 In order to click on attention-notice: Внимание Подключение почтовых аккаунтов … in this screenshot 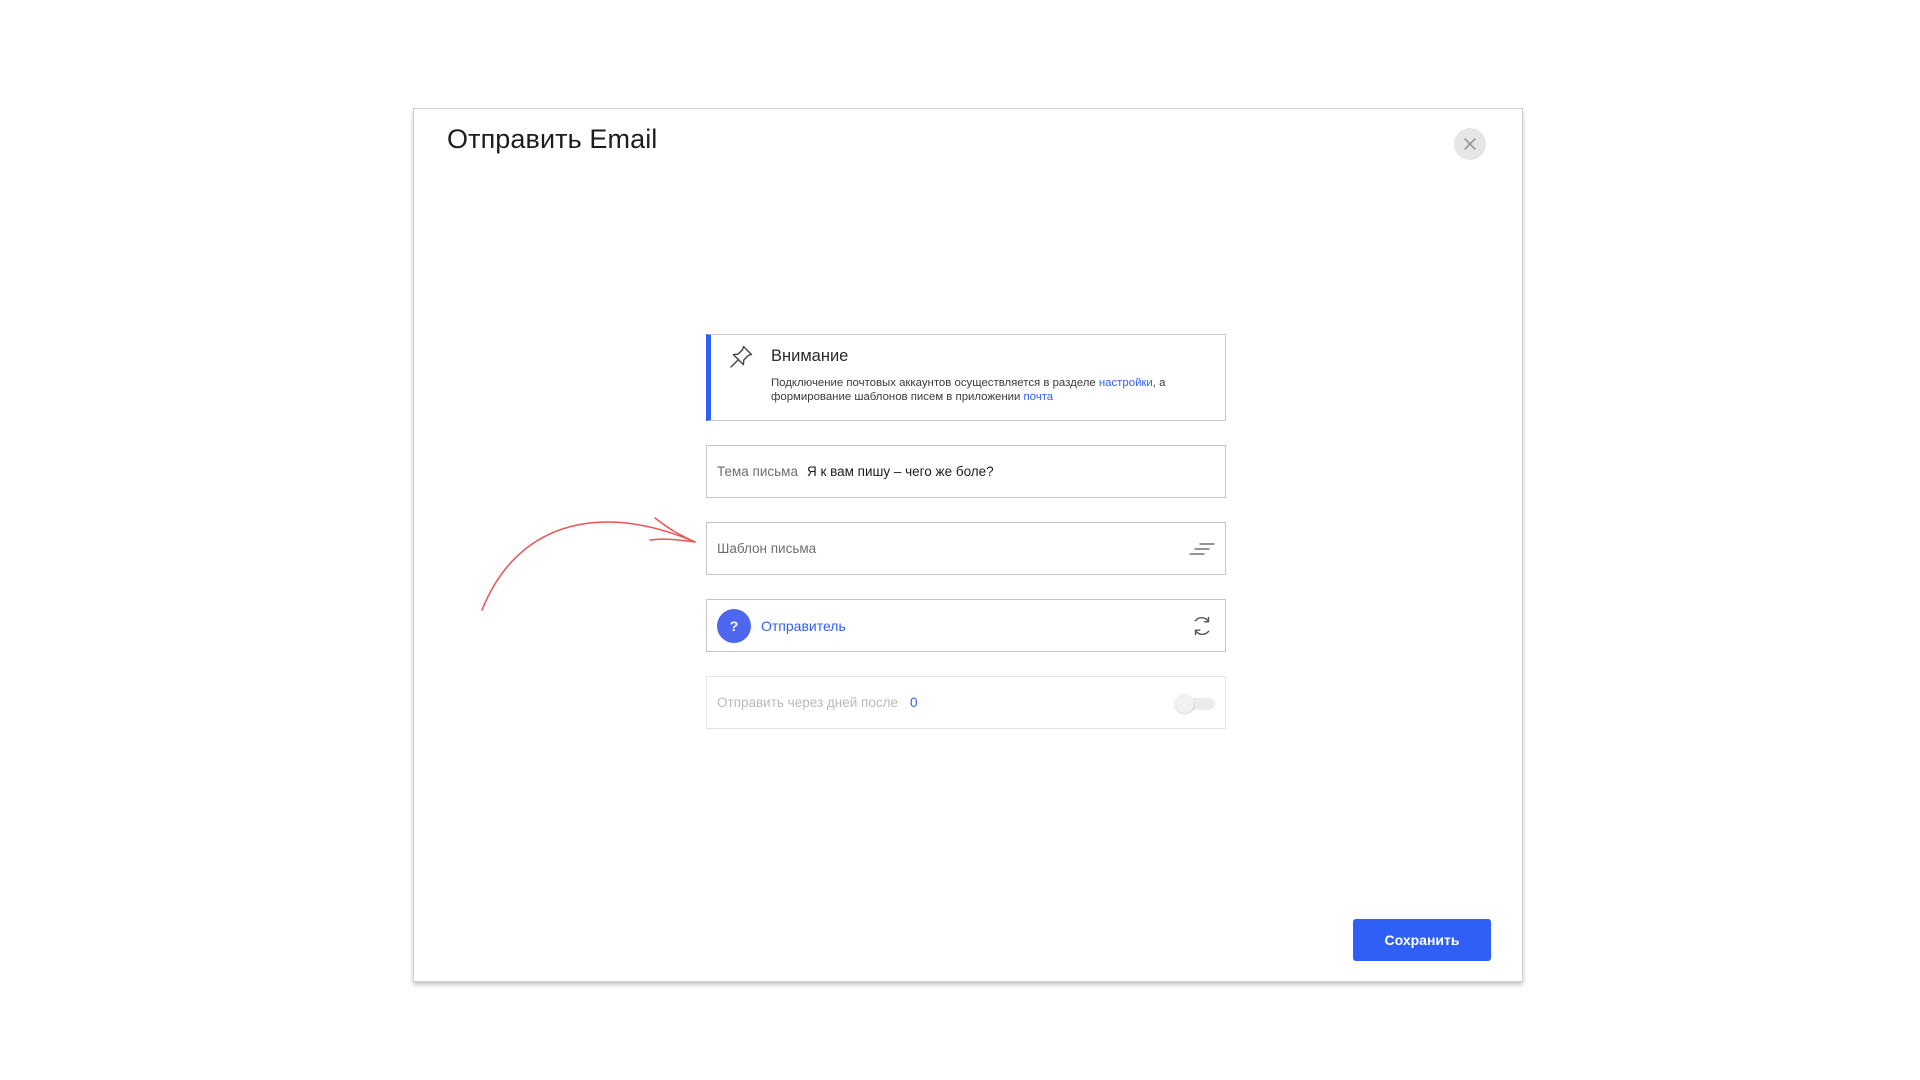, I will do `click(966, 377)`.